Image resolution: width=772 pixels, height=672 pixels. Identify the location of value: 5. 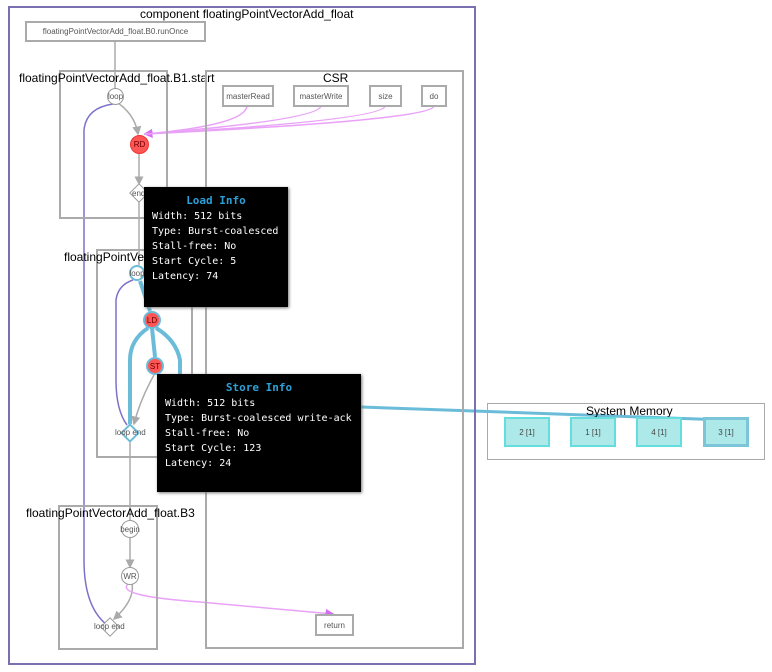
(233, 261).